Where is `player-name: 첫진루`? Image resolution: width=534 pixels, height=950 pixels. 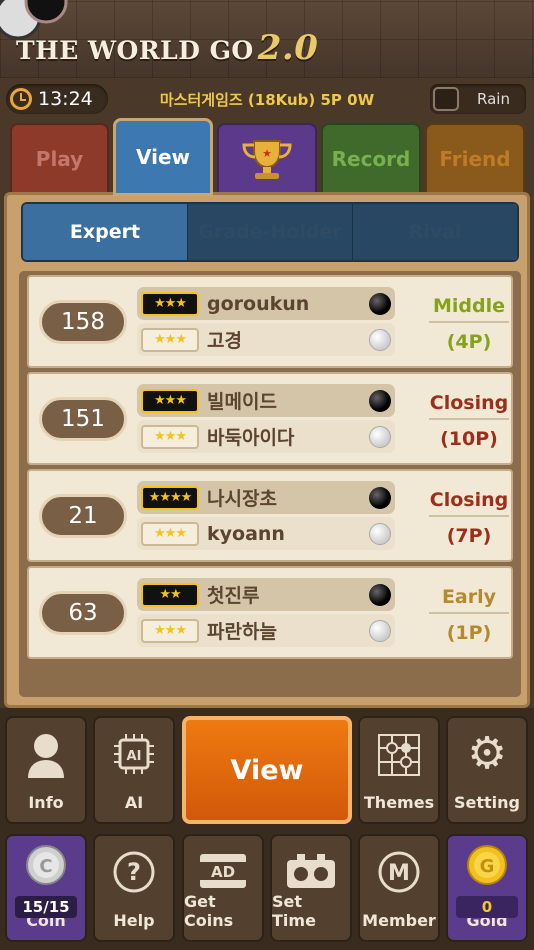 player-name: 첫진루 is located at coordinates (233, 596).